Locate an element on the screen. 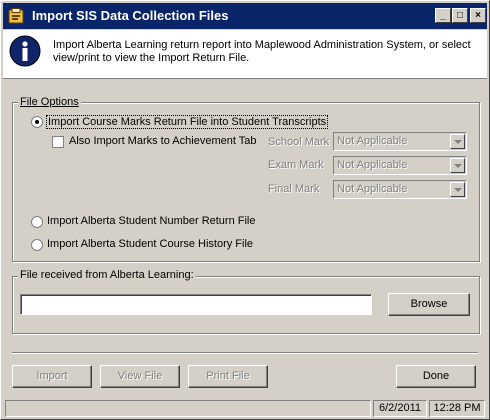  close-button: × is located at coordinates (478, 15).